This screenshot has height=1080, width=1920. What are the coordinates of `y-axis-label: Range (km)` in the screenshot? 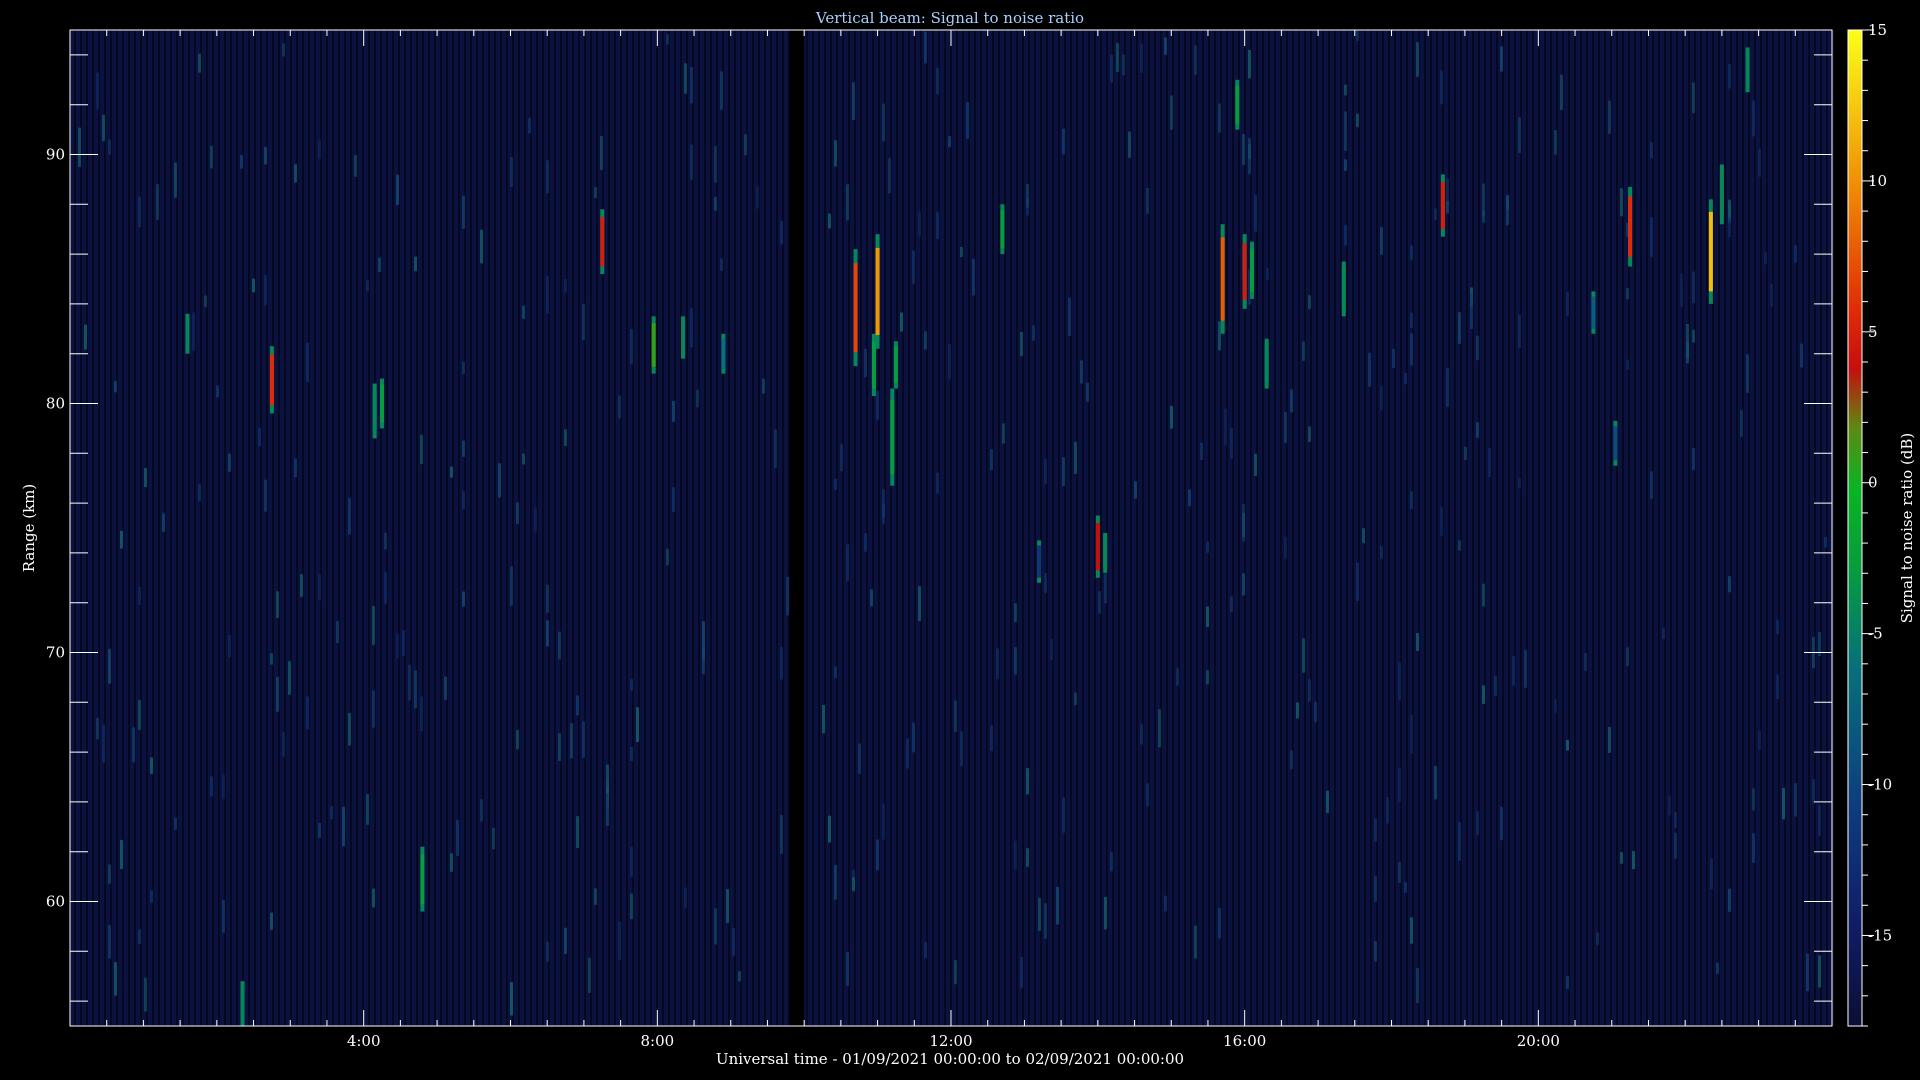 It's located at (29, 528).